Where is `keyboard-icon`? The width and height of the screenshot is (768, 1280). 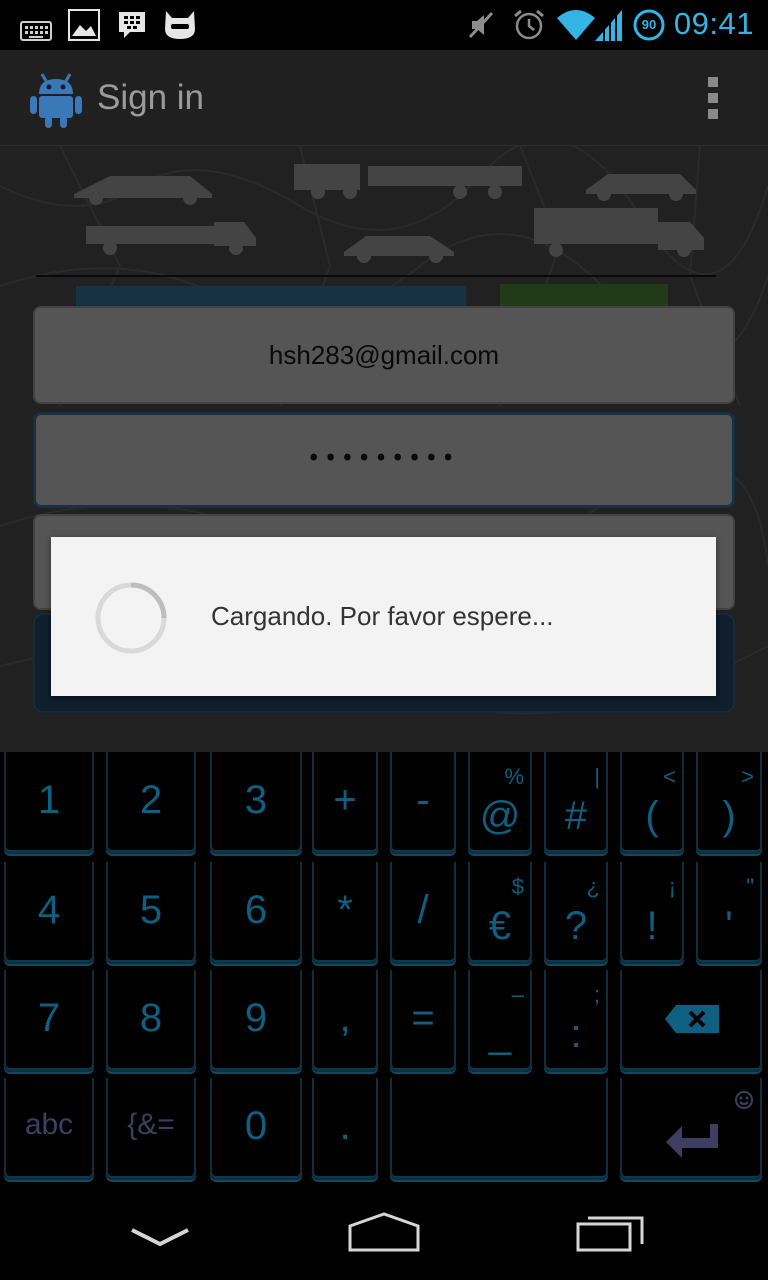 keyboard-icon is located at coordinates (36, 31).